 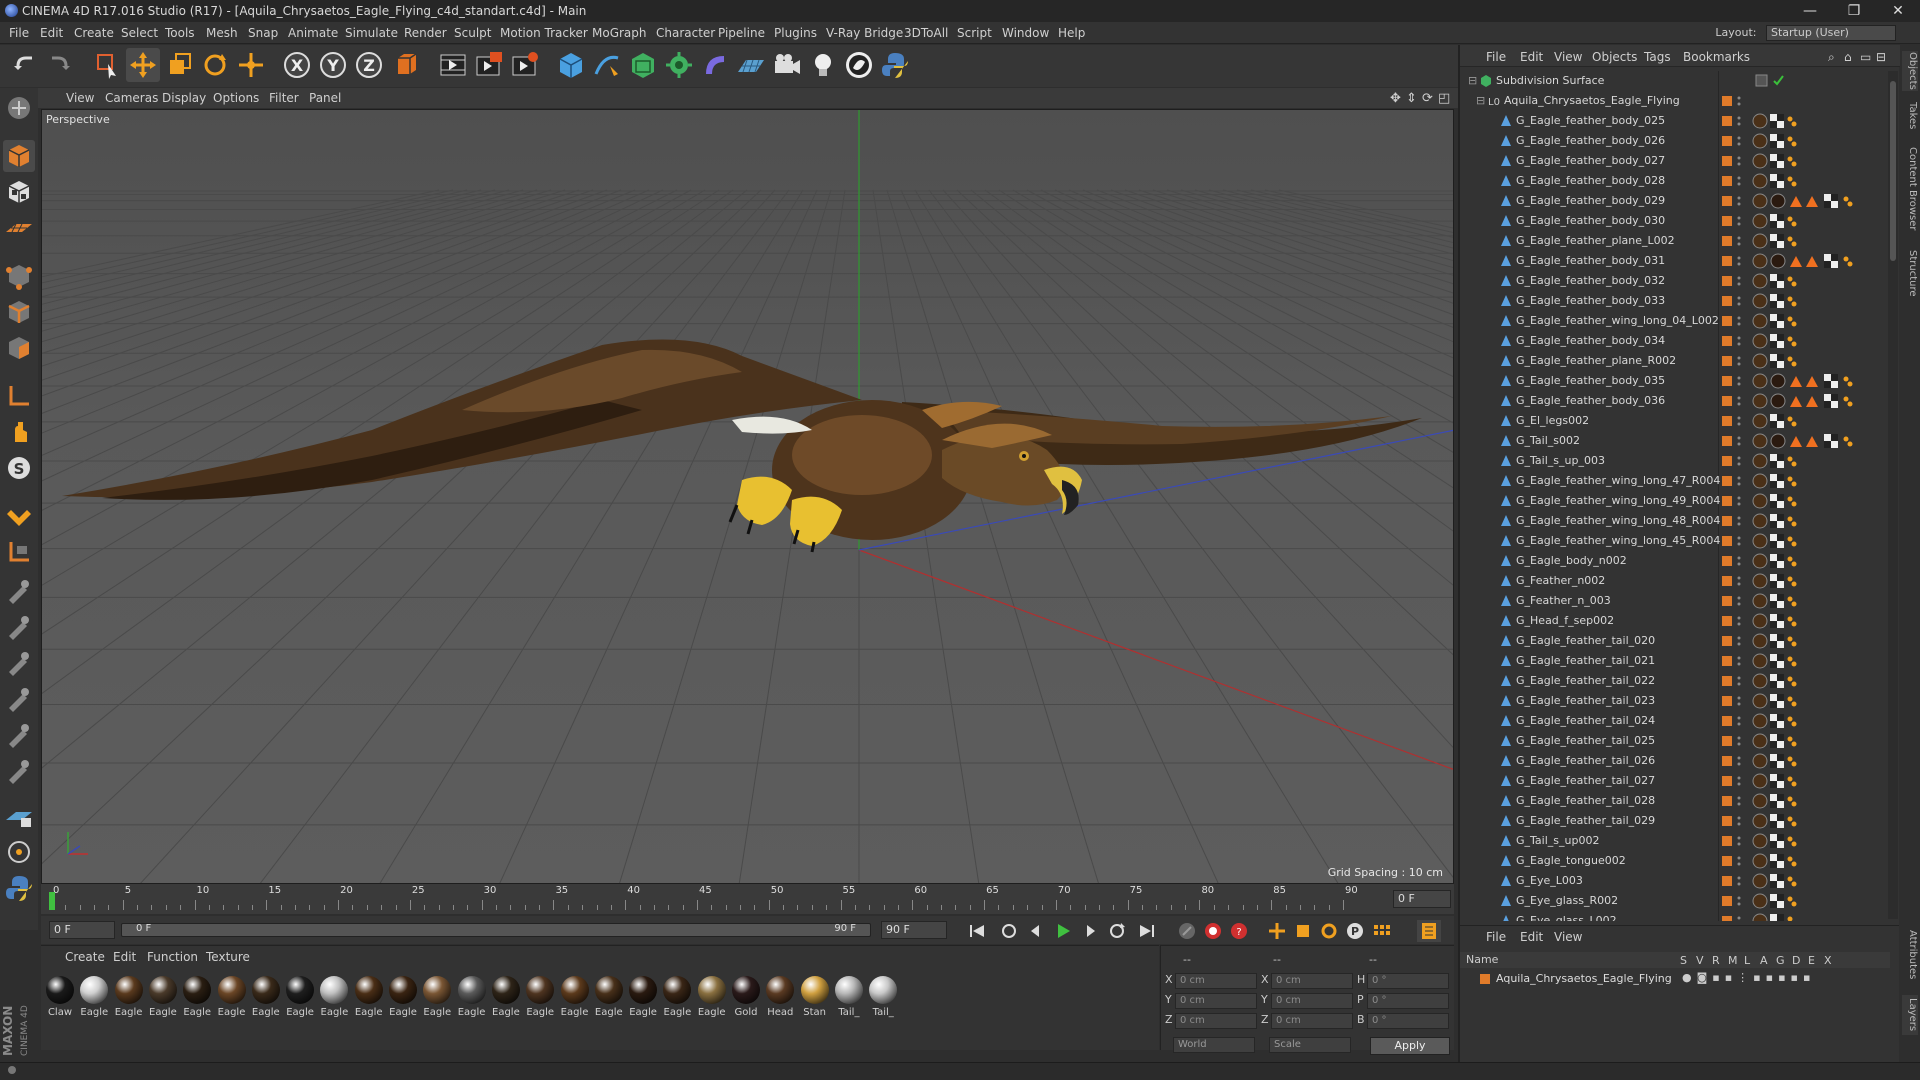 I want to click on coord-pos-field: 0 cm, so click(x=1216, y=1021).